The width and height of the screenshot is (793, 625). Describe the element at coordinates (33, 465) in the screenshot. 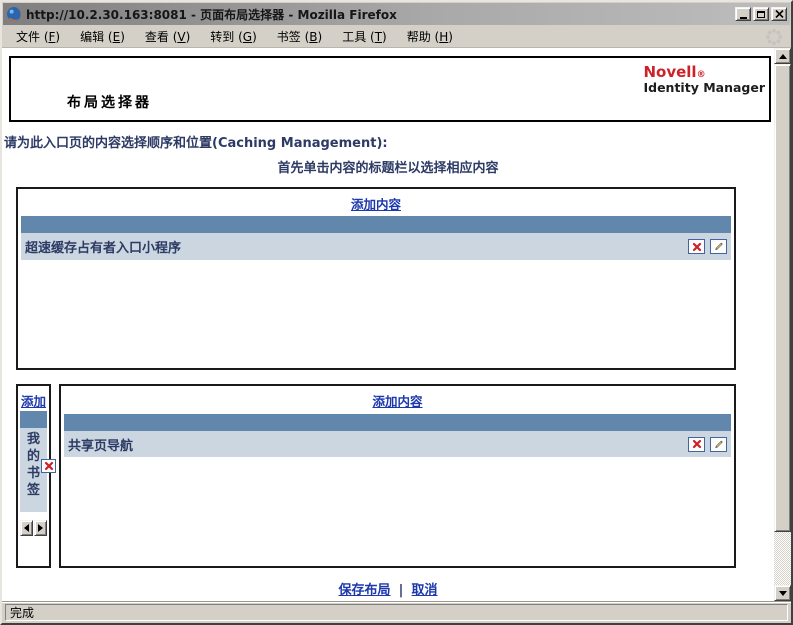

I see `bookmarks-item-label: 我的书签` at that location.